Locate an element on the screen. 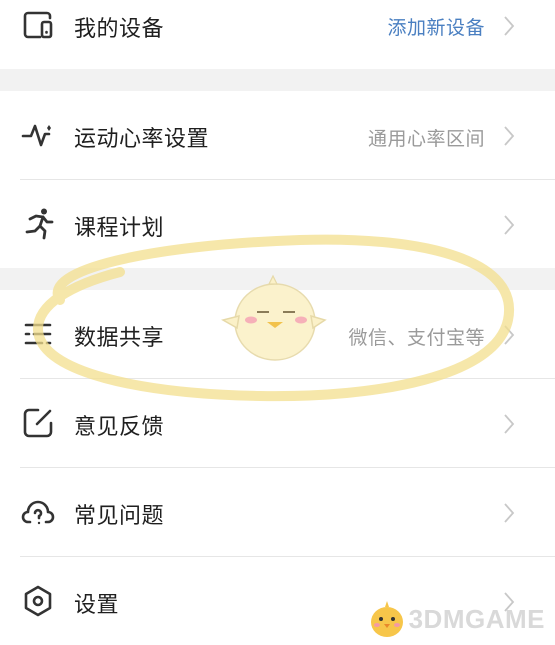  menu-row-feedback: 意见反馈 is located at coordinates (277, 423).